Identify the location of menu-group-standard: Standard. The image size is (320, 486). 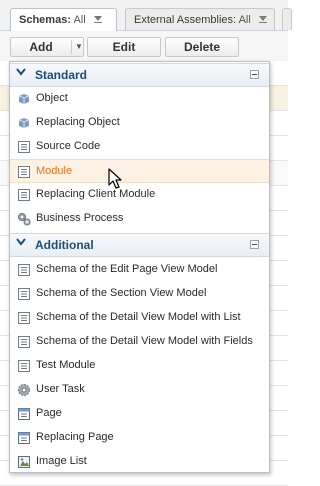
(139, 75).